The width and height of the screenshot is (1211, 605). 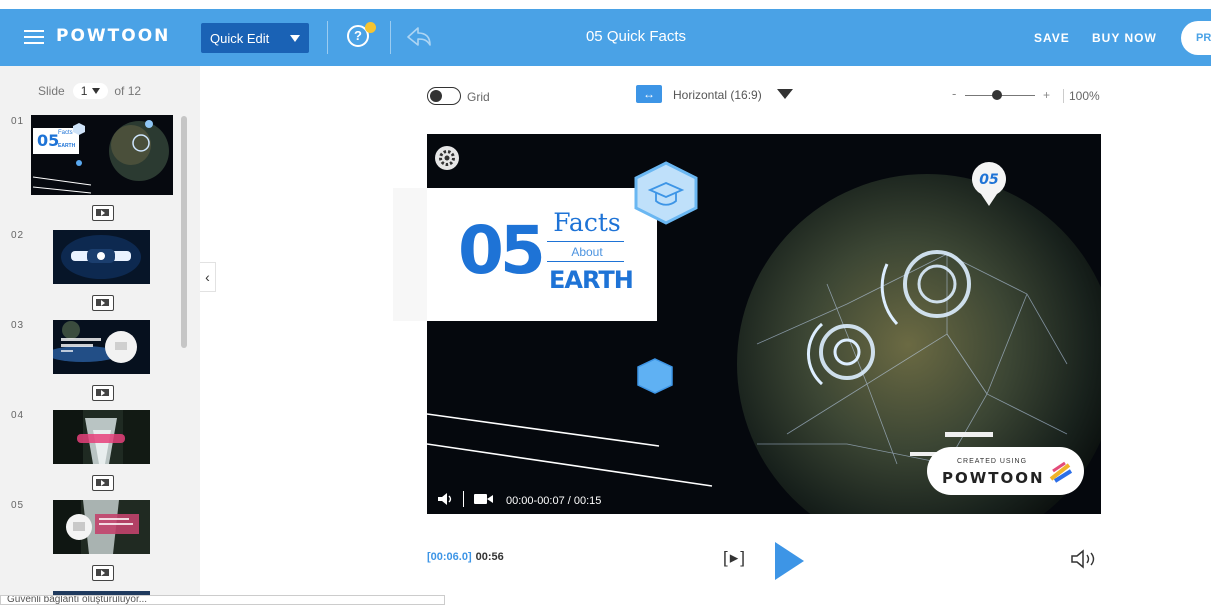 What do you see at coordinates (444, 96) in the screenshot?
I see `grid-toggle` at bounding box center [444, 96].